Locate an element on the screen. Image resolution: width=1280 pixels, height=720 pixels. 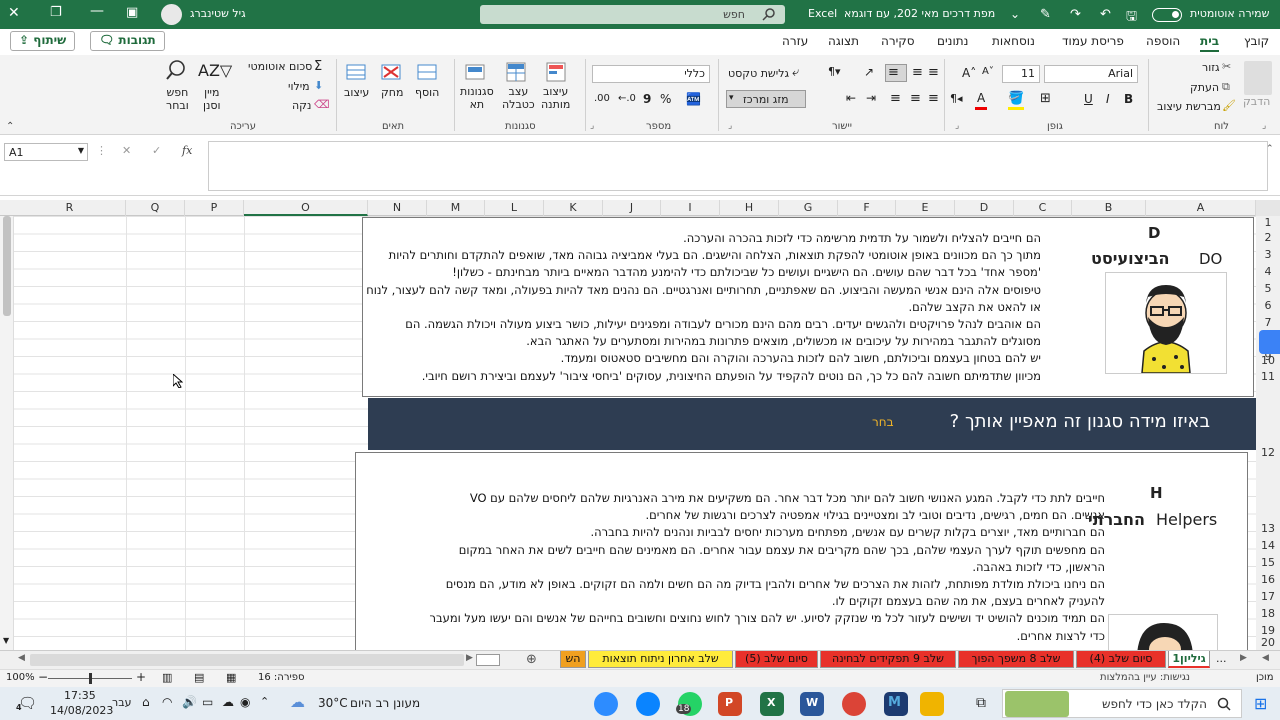
form-icon: ✎ is located at coordinates (1045, 14).